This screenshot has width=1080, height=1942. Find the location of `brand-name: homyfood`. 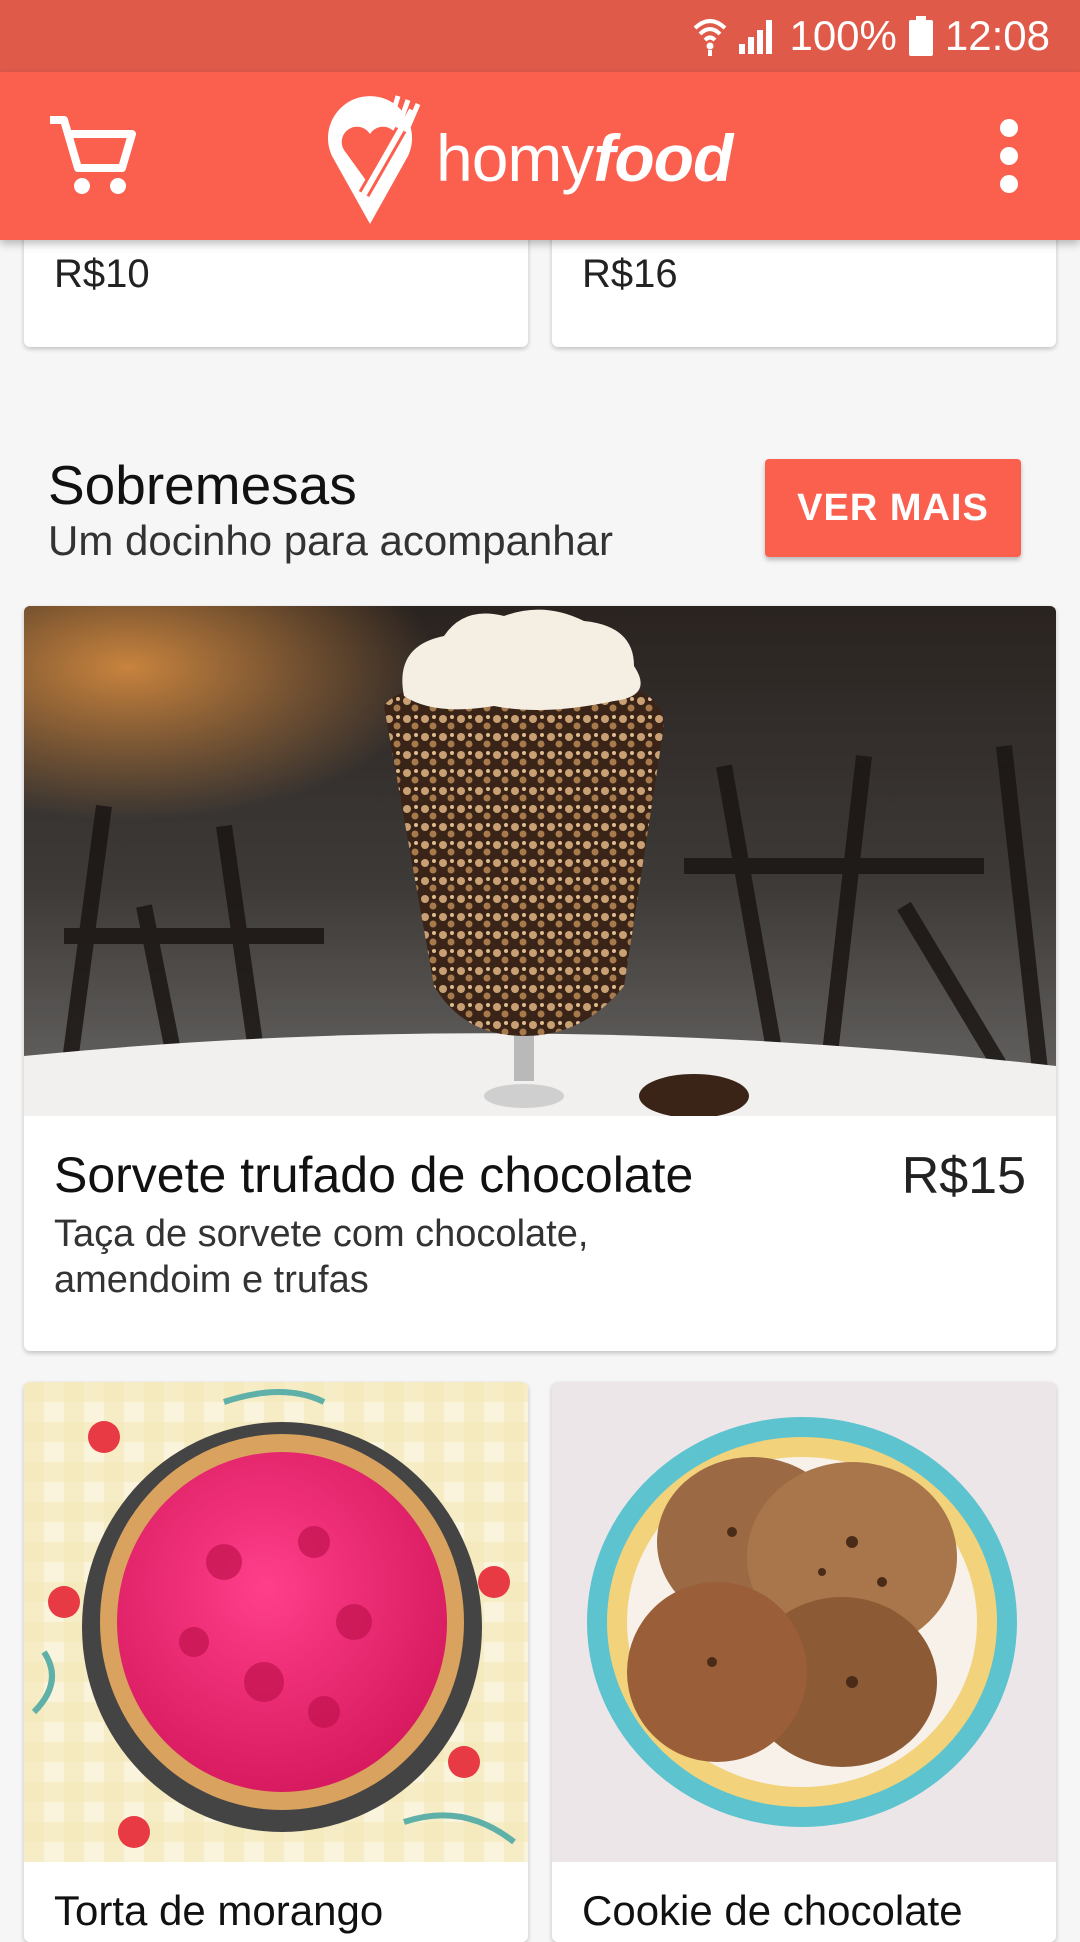

brand-name: homyfood is located at coordinates (584, 158).